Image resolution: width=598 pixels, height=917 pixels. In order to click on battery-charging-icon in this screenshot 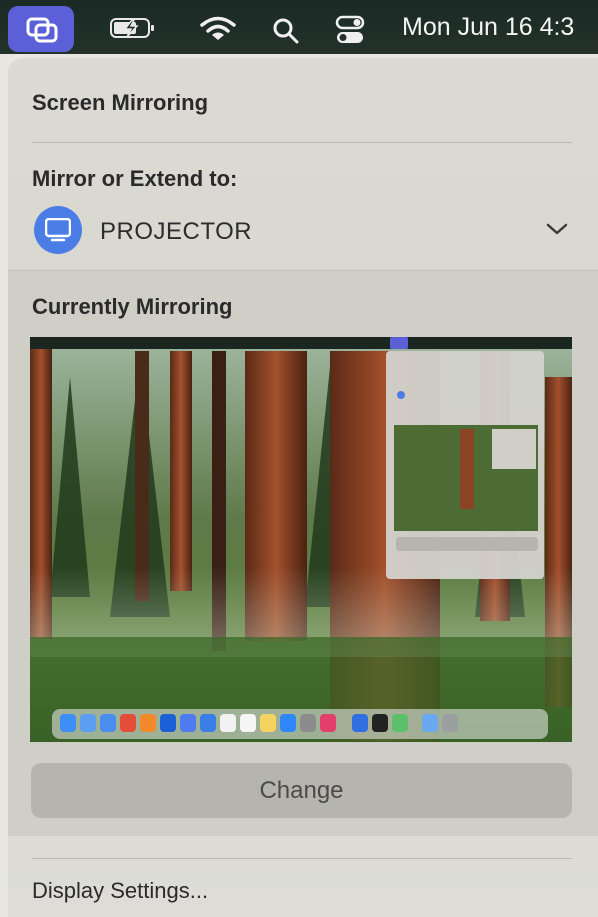, I will do `click(134, 28)`.